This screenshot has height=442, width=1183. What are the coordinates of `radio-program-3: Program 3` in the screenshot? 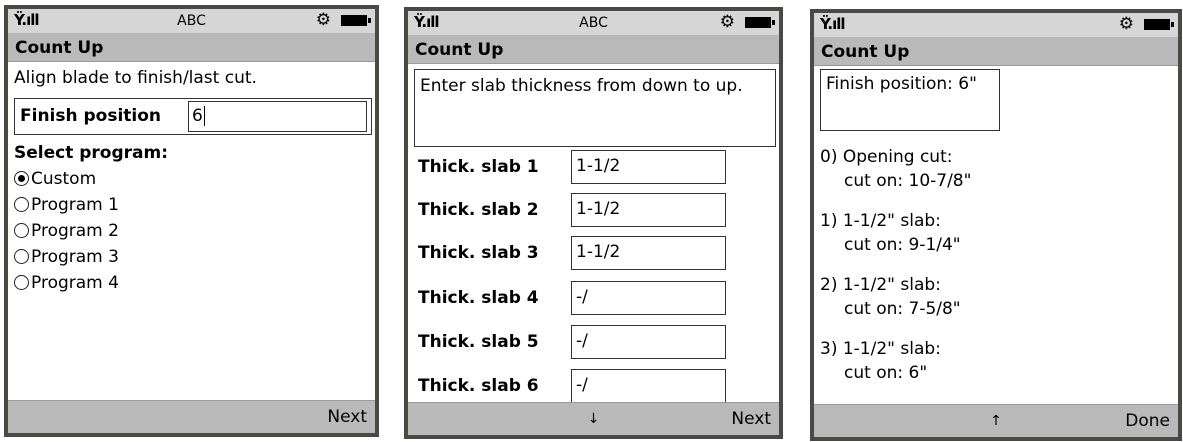 It's located at (66, 257).